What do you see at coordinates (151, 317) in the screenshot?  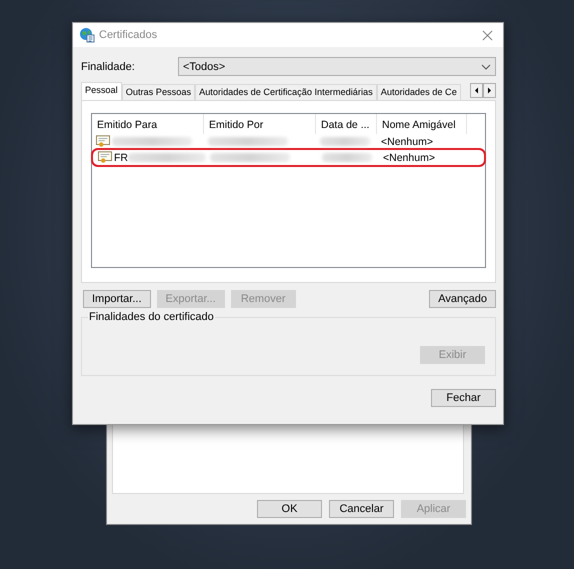 I see `group-title: Finalidades do certificado` at bounding box center [151, 317].